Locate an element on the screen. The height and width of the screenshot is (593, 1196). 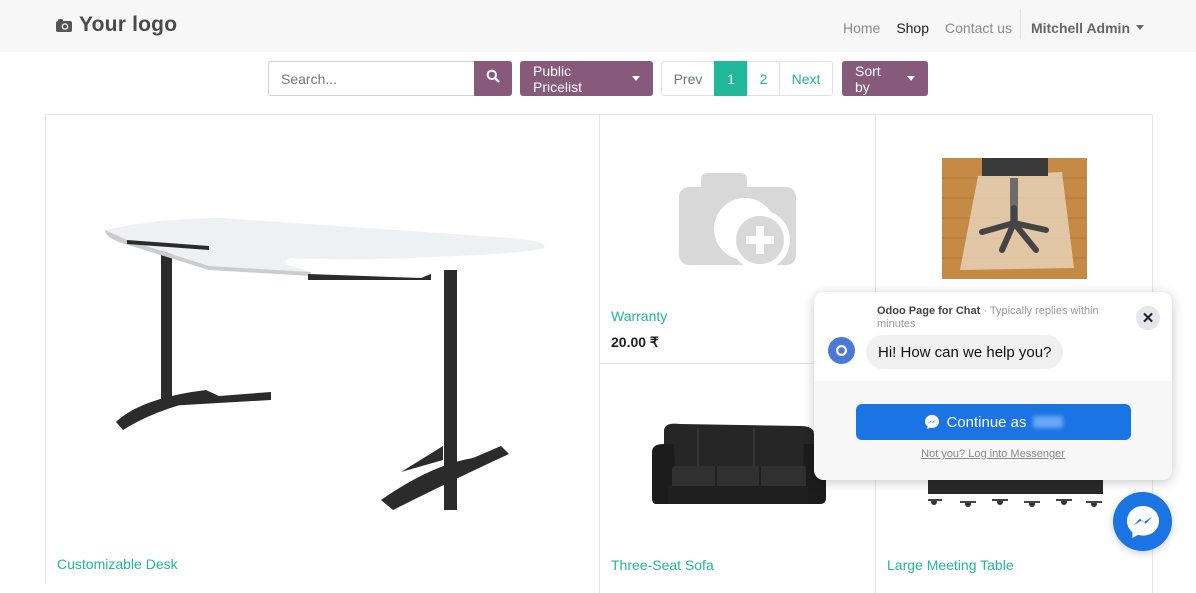
product-name: Warranty is located at coordinates (639, 316).